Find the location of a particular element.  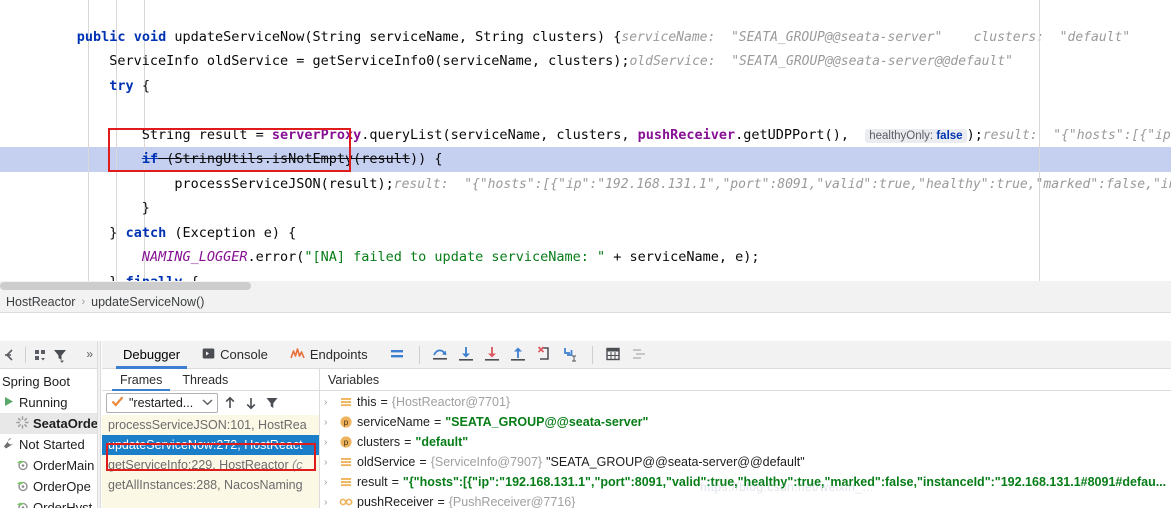

variable-row-this: › this = {HostReactor@7701} is located at coordinates (745, 402).